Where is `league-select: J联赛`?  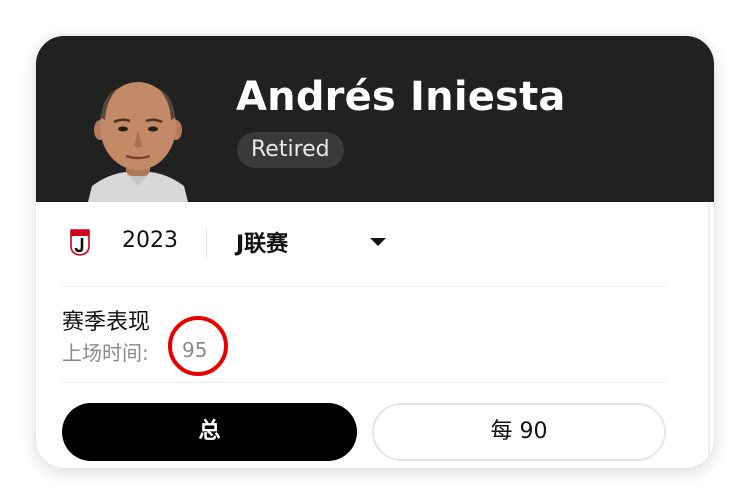 league-select: J联赛 is located at coordinates (262, 242).